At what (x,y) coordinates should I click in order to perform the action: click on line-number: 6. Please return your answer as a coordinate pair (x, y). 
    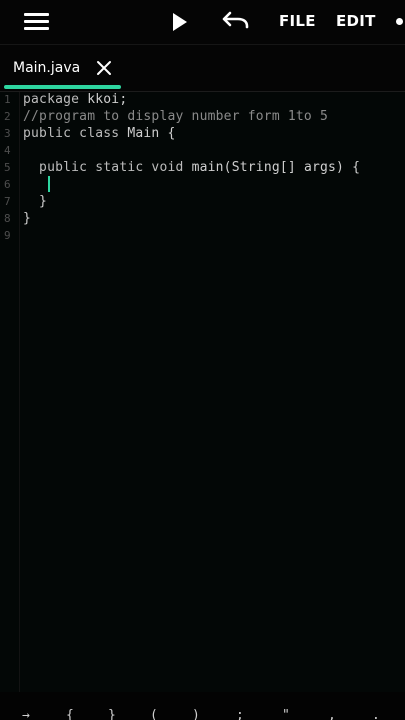
    Looking at the image, I should click on (7, 184).